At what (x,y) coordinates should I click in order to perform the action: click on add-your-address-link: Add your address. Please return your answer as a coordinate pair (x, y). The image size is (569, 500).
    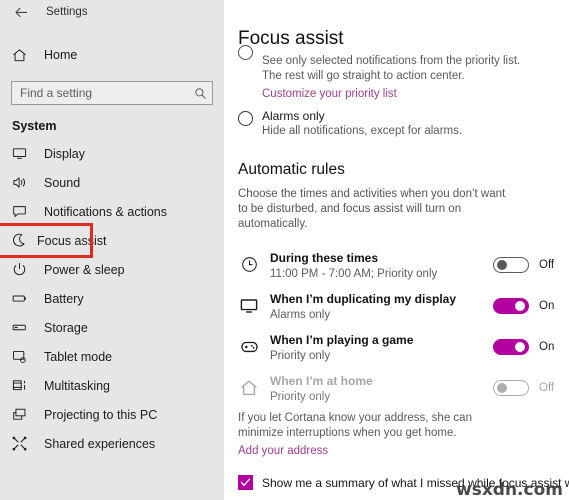
    Looking at the image, I should click on (276, 451).